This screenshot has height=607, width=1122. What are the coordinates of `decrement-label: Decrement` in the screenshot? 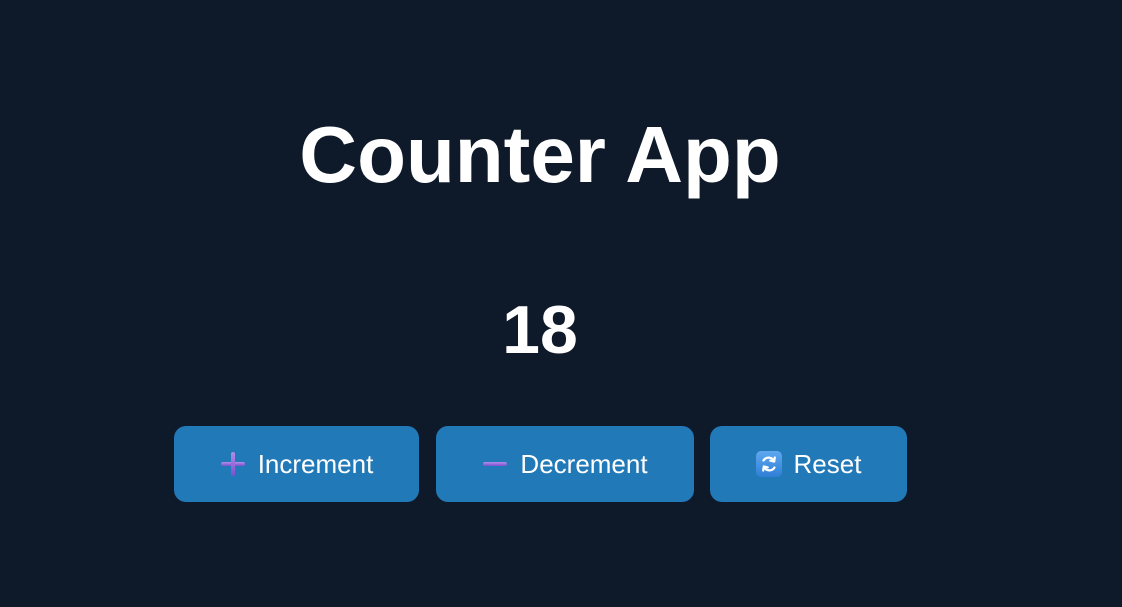 It's located at (584, 464).